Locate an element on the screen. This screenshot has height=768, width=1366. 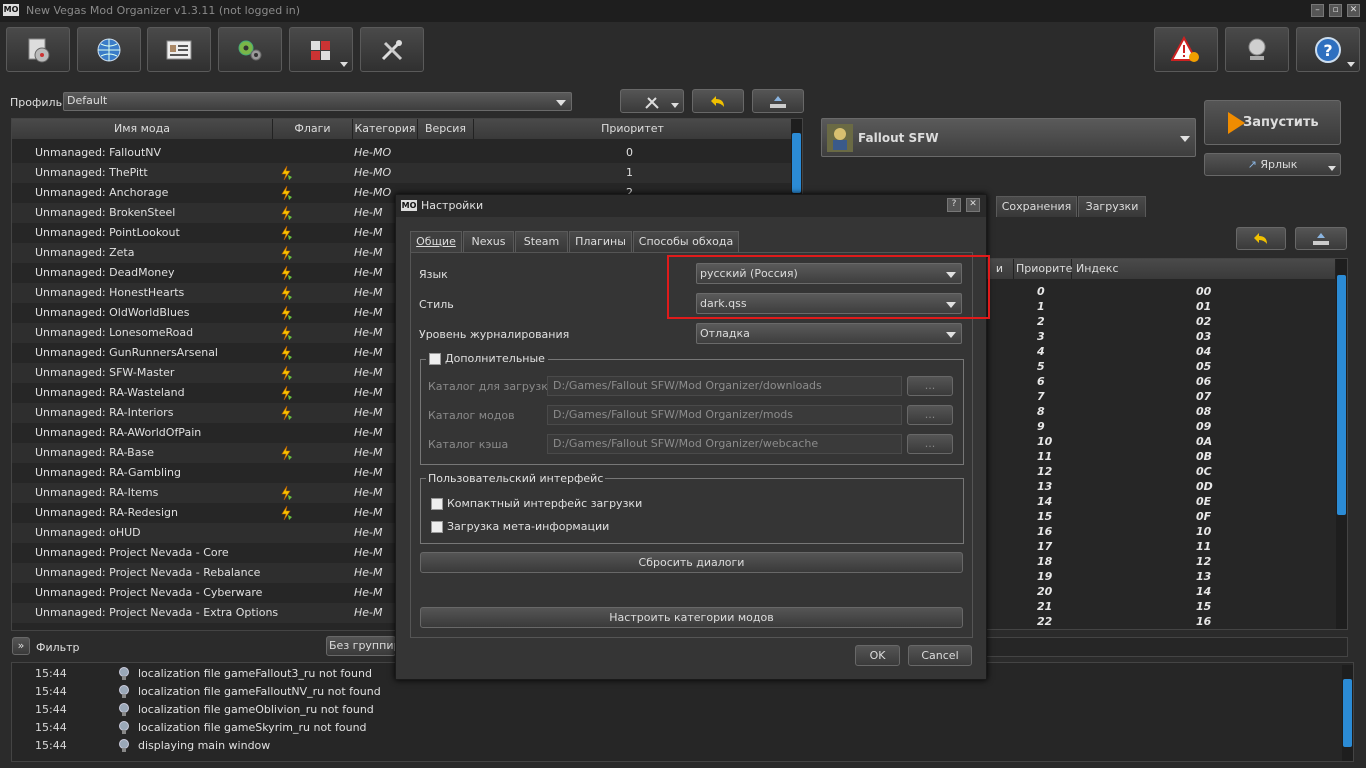
modlist-actions-button is located at coordinates (652, 101).